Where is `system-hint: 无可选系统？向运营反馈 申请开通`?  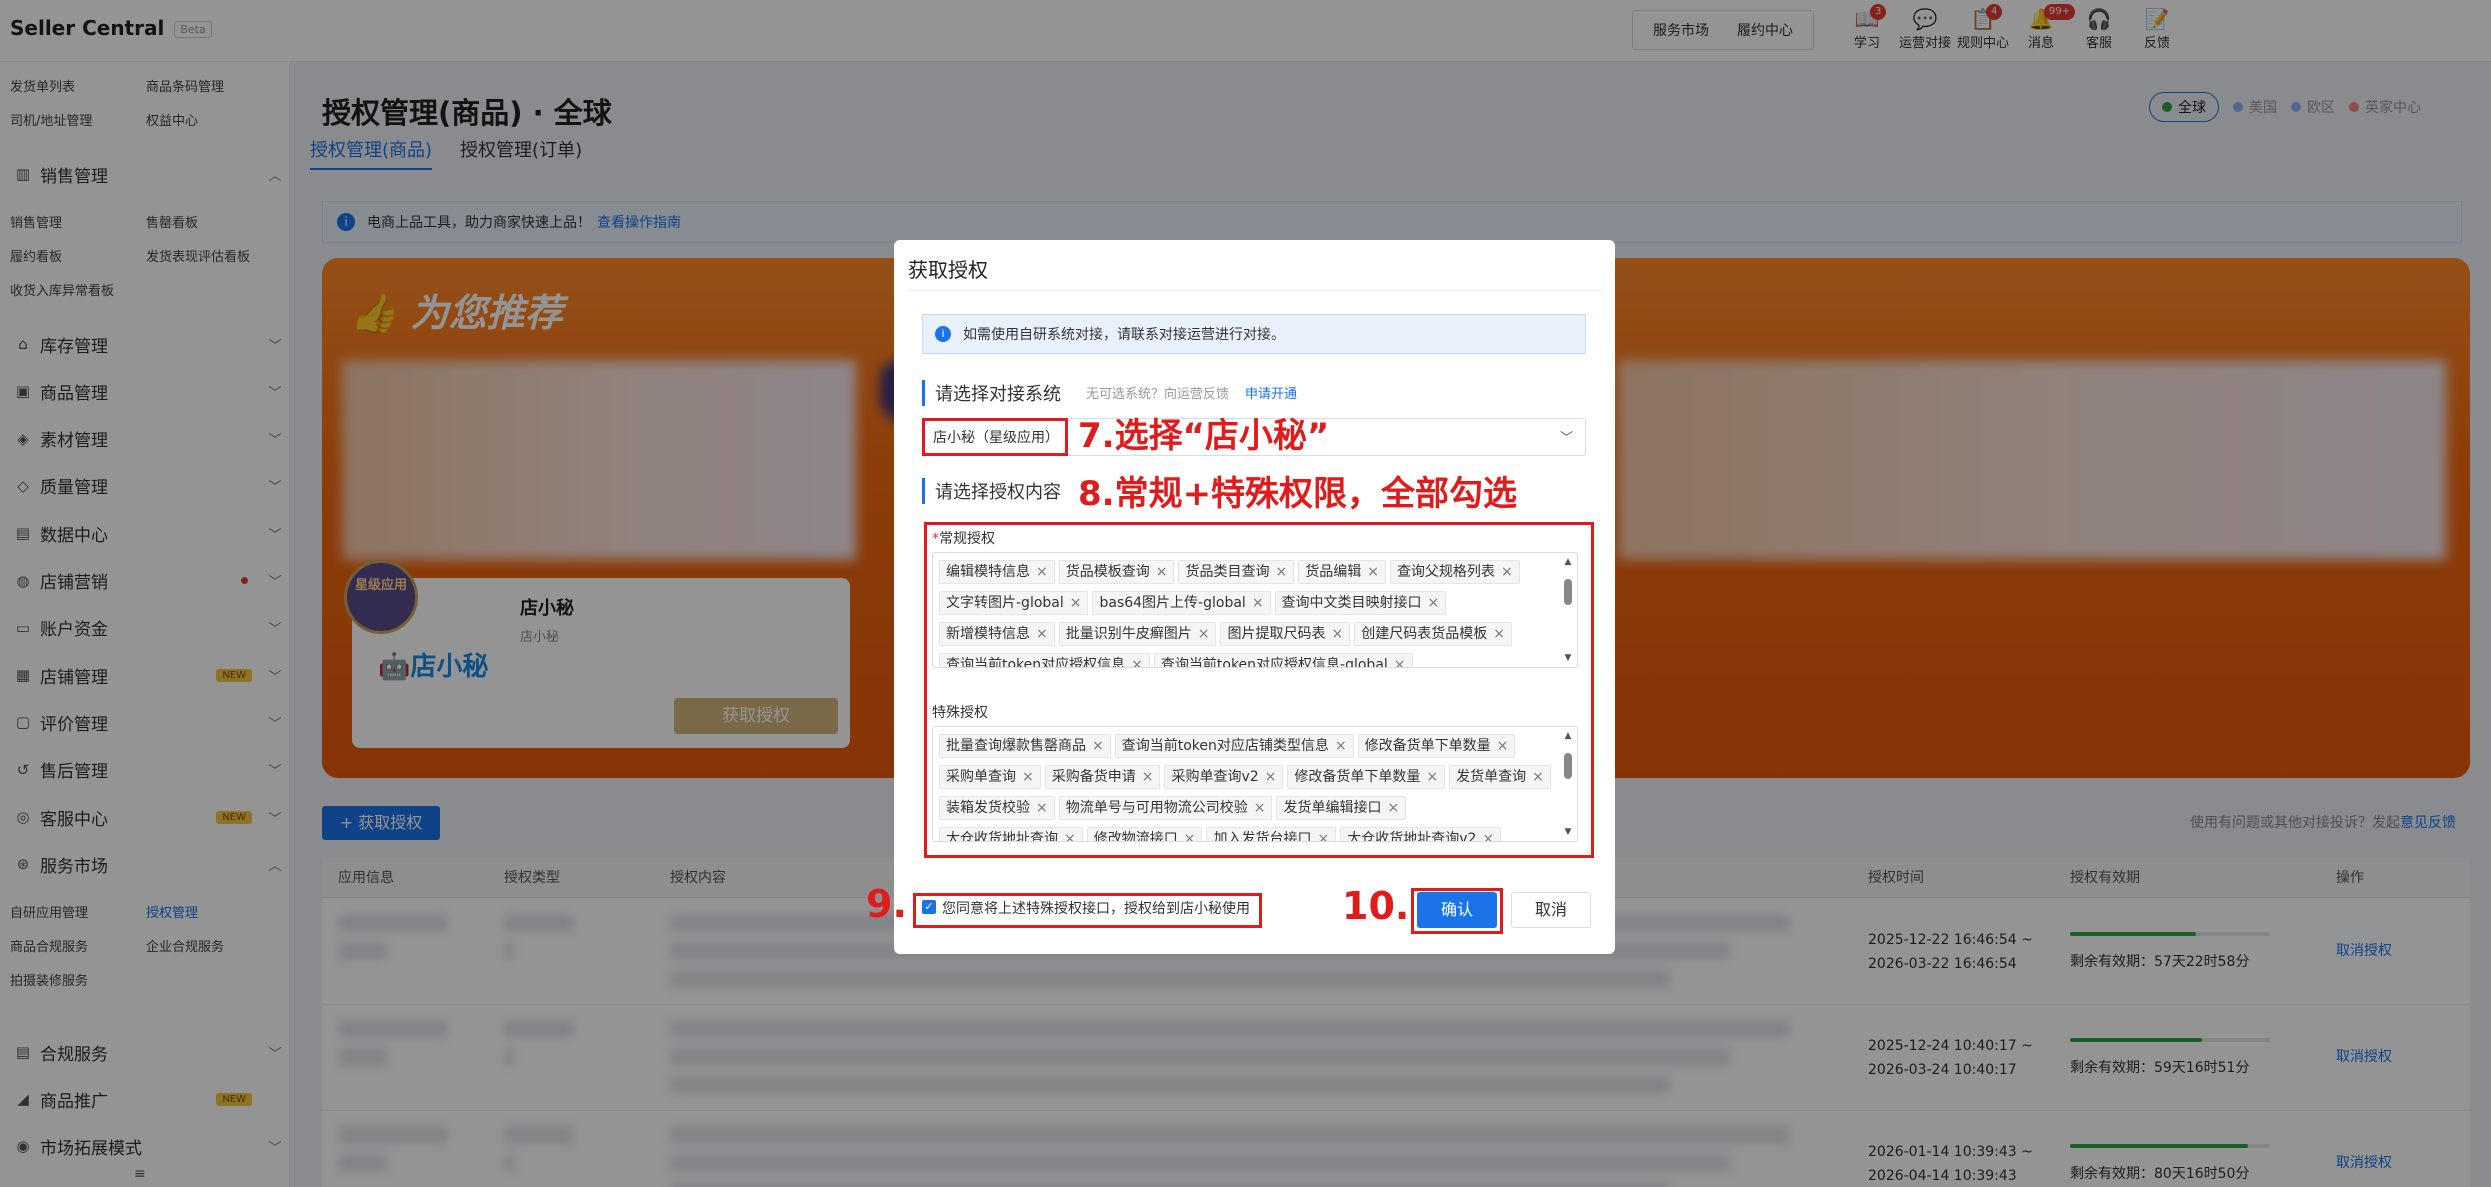
system-hint: 无可选系统？向运营反馈 申请开通 is located at coordinates (1192, 394).